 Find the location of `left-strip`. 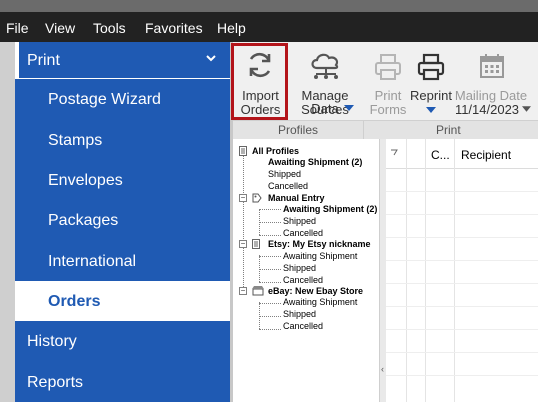

left-strip is located at coordinates (7, 222).